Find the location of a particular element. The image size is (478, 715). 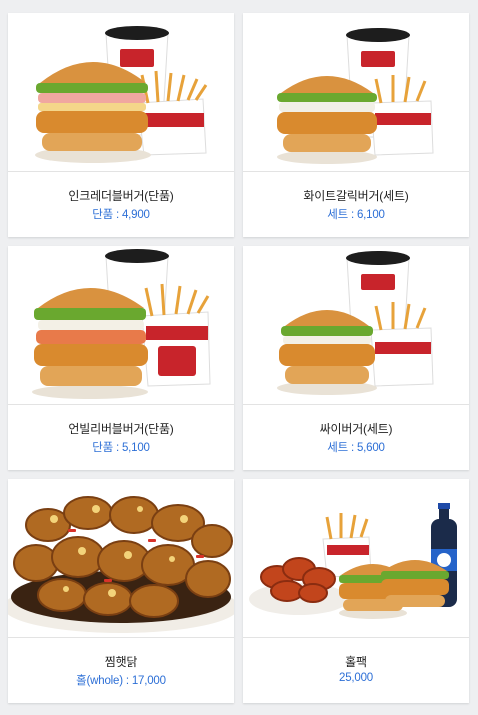

menu-card-jjimhaetdak: 찜햇닭 홀(whole) : 17,000 is located at coordinates (121, 591).